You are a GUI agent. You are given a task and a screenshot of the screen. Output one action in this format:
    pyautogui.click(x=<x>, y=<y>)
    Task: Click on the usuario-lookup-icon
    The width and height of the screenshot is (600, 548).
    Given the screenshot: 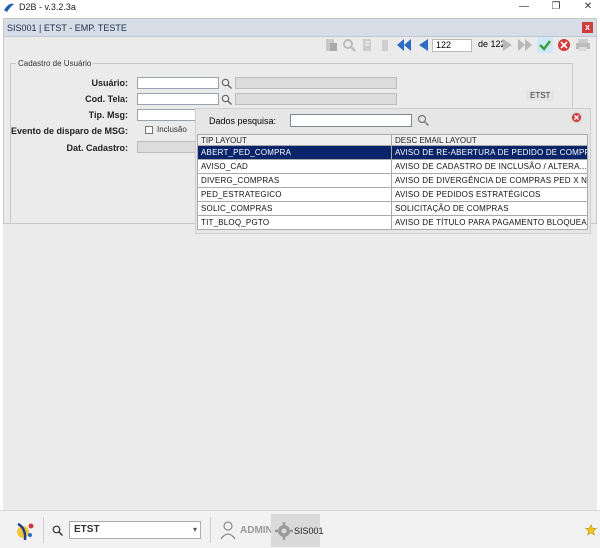 What is the action you would take?
    pyautogui.click(x=226, y=83)
    